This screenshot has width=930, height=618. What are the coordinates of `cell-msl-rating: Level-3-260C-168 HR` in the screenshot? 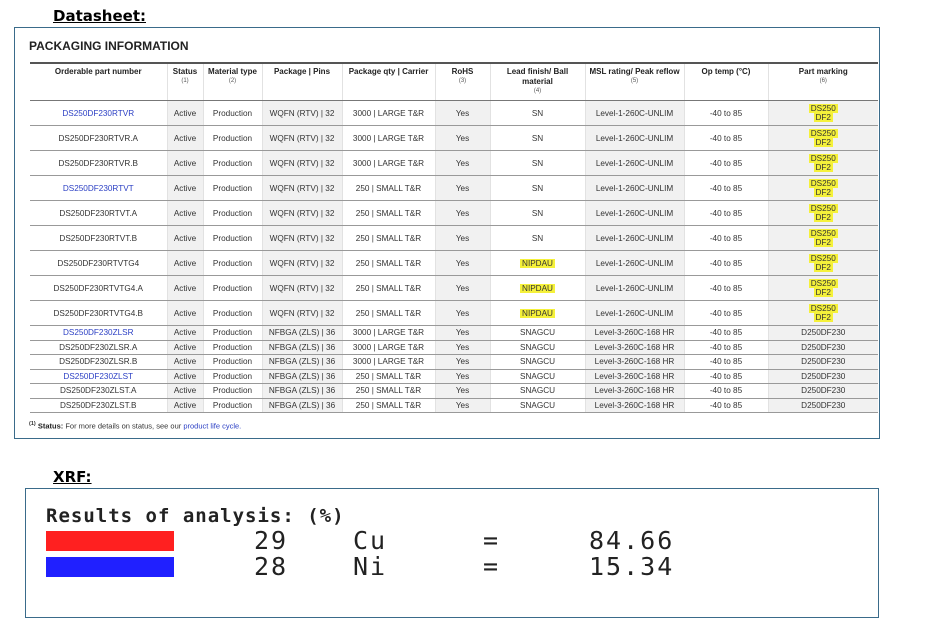 It's located at (634, 376).